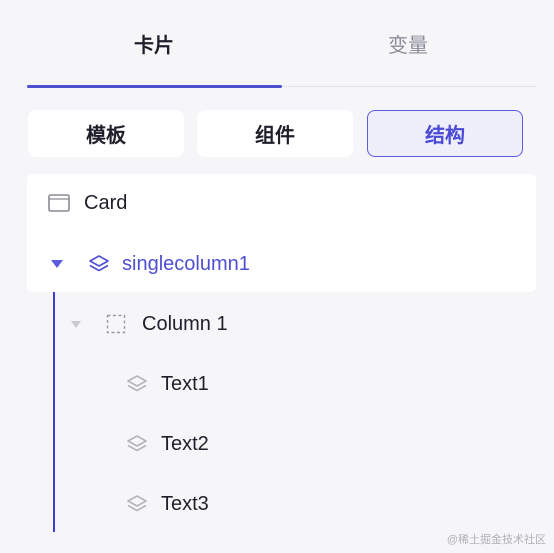  Describe the element at coordinates (54, 412) in the screenshot. I see `tree-guide-line` at that location.